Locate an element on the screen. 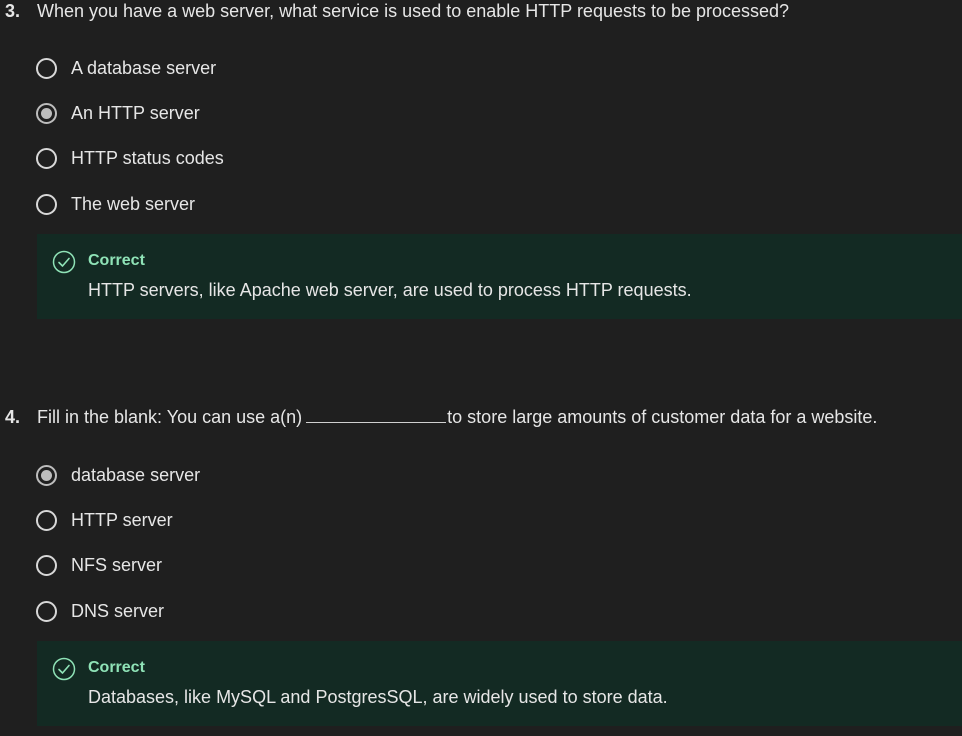 This screenshot has height=736, width=962. option-a-database-server: A database server is located at coordinates (126, 68).